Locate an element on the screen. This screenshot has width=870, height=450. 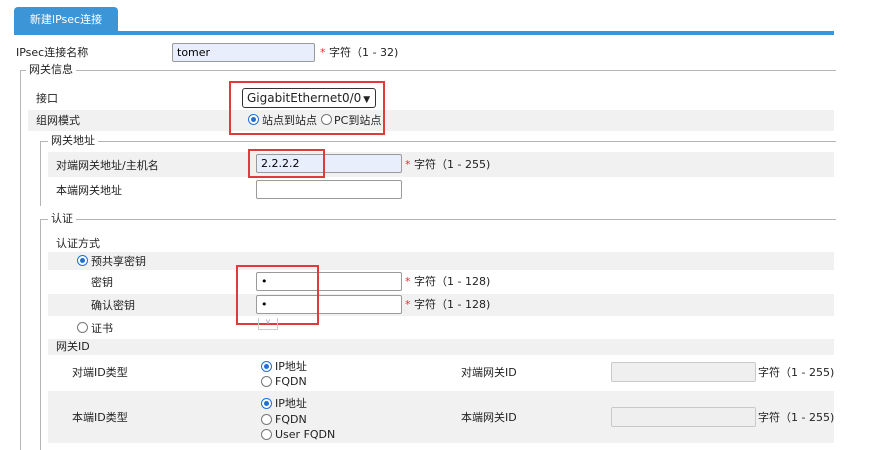
radio-local-id-fqdn-label: FQDN is located at coordinates (291, 419).